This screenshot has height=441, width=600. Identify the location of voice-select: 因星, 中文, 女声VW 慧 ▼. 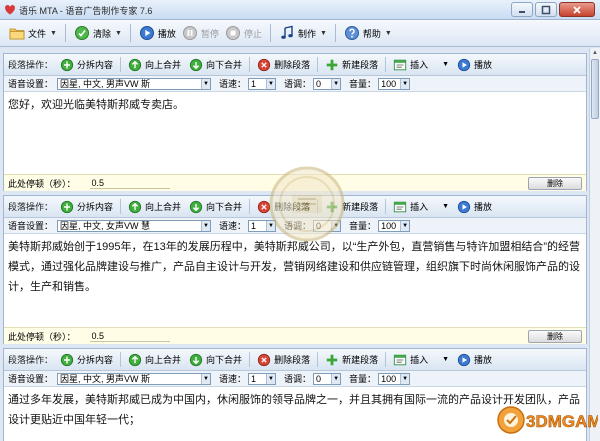
(134, 225).